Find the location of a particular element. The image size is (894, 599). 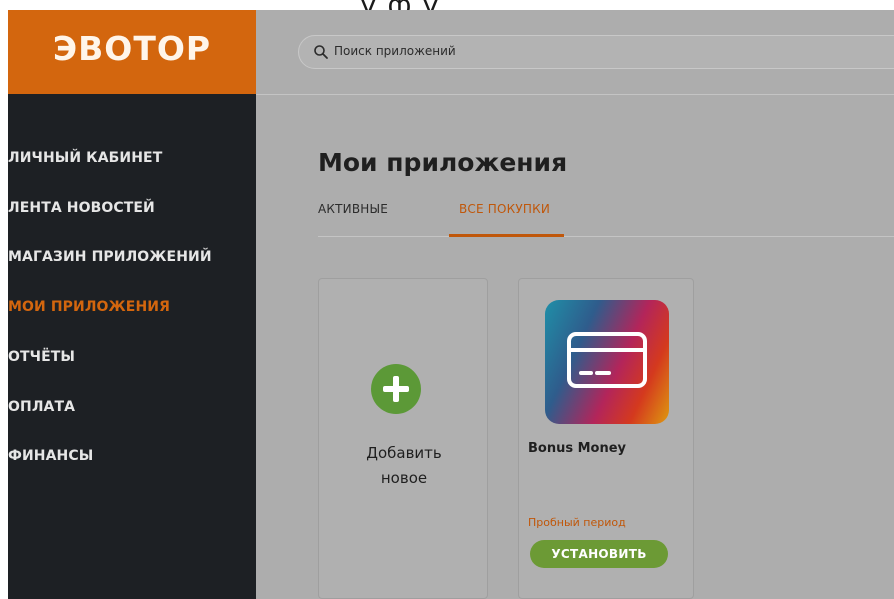

app-icon is located at coordinates (607, 362).